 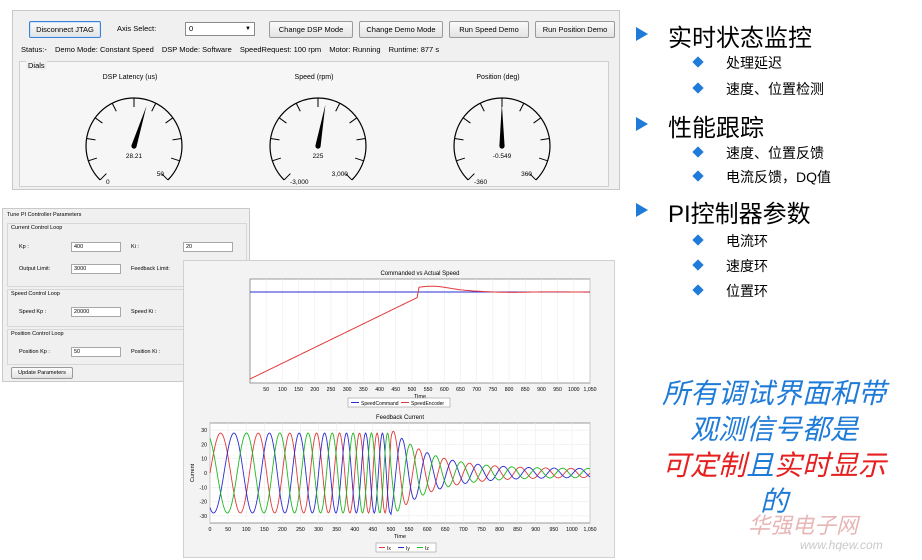 I want to click on chart1-x-tick-label: 100, so click(x=282, y=390).